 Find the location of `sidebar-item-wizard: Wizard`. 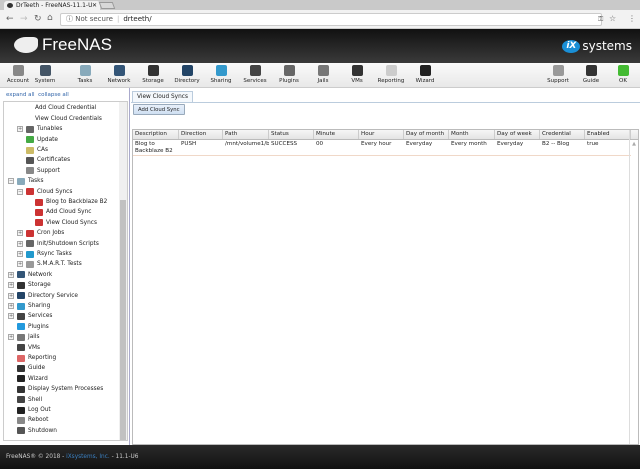

sidebar-item-wizard: Wizard is located at coordinates (32, 379).